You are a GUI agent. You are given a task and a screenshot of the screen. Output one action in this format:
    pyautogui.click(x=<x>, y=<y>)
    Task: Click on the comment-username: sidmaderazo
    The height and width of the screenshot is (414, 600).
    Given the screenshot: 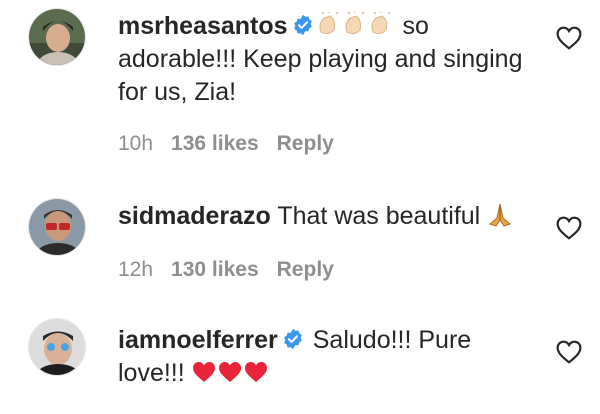 What is the action you would take?
    pyautogui.click(x=194, y=216)
    